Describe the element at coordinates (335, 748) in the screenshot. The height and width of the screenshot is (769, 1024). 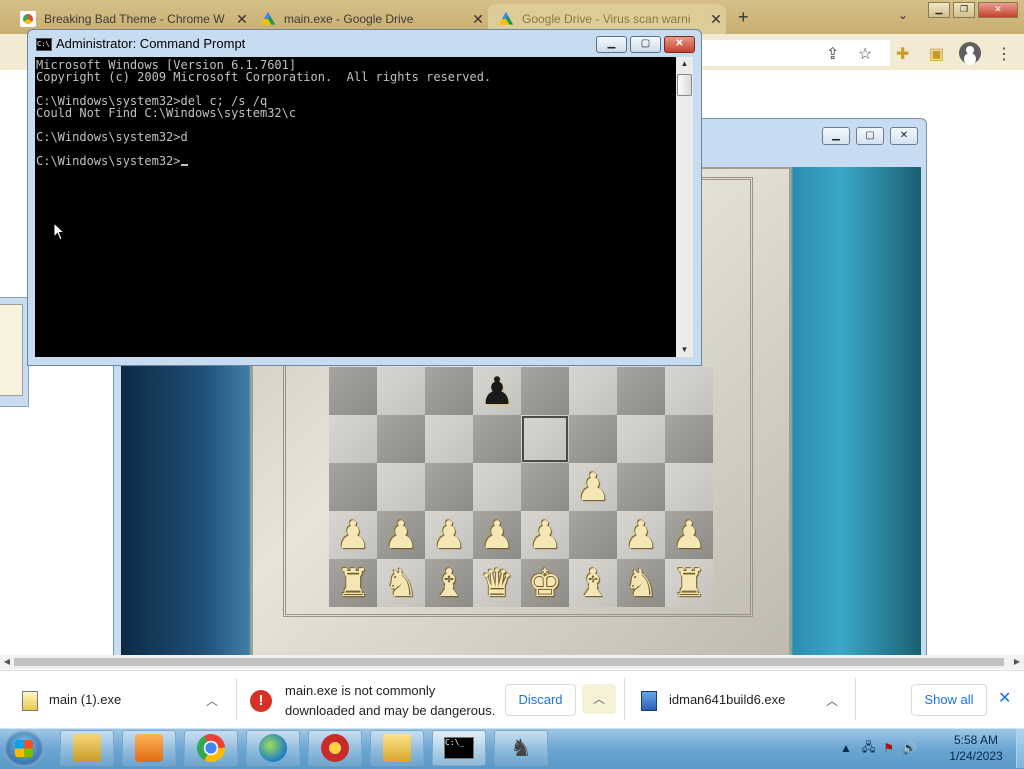
I see `taskbar-pinball` at that location.